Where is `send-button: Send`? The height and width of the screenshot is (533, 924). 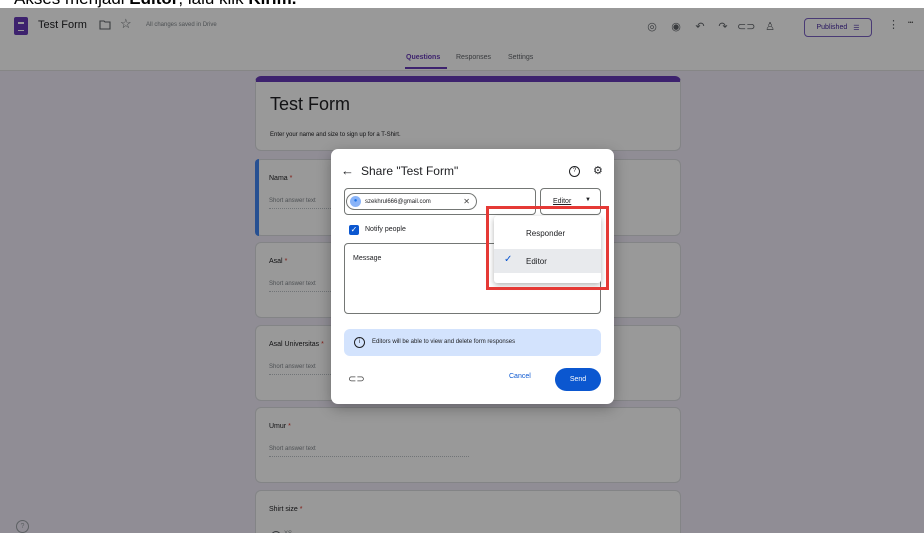 send-button: Send is located at coordinates (578, 379).